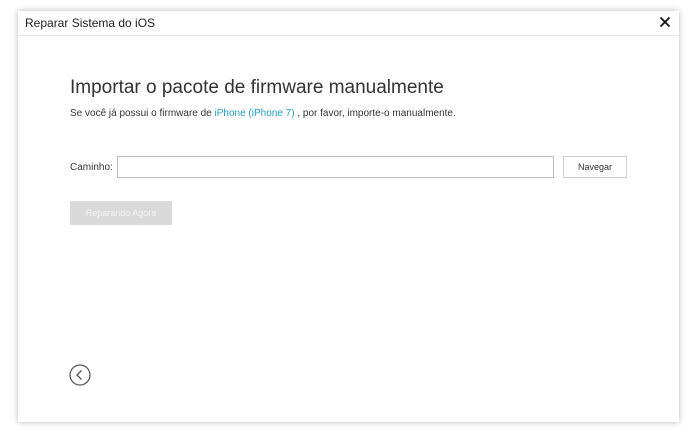 The width and height of the screenshot is (697, 434). I want to click on close-icon, so click(665, 22).